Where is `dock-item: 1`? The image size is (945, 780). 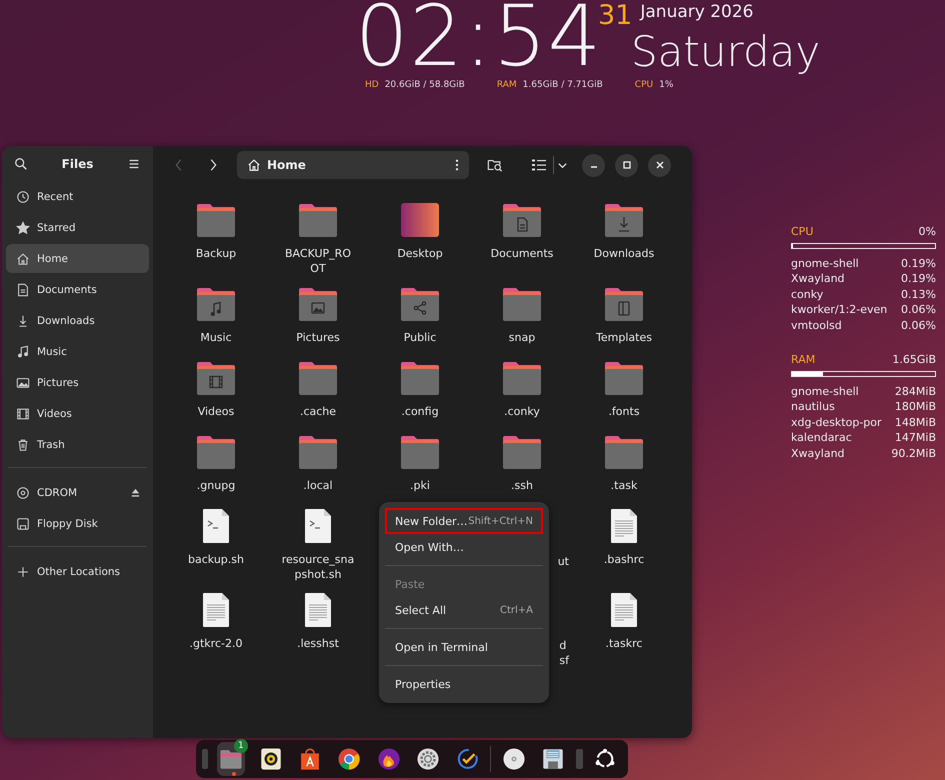 dock-item: 1 is located at coordinates (231, 759).